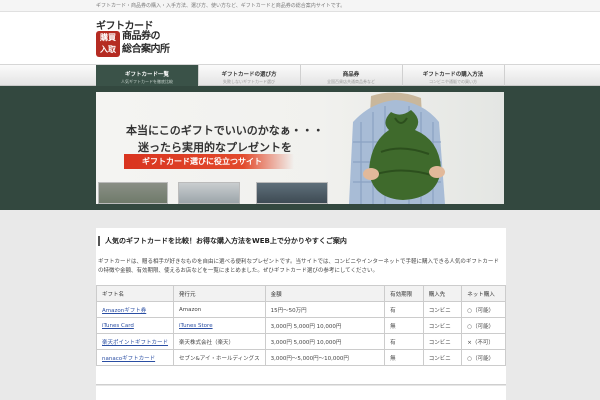 This screenshot has height=400, width=600. I want to click on hero-headline: 本当にこのギフトでいいのかなぁ・・・, so click(225, 130).